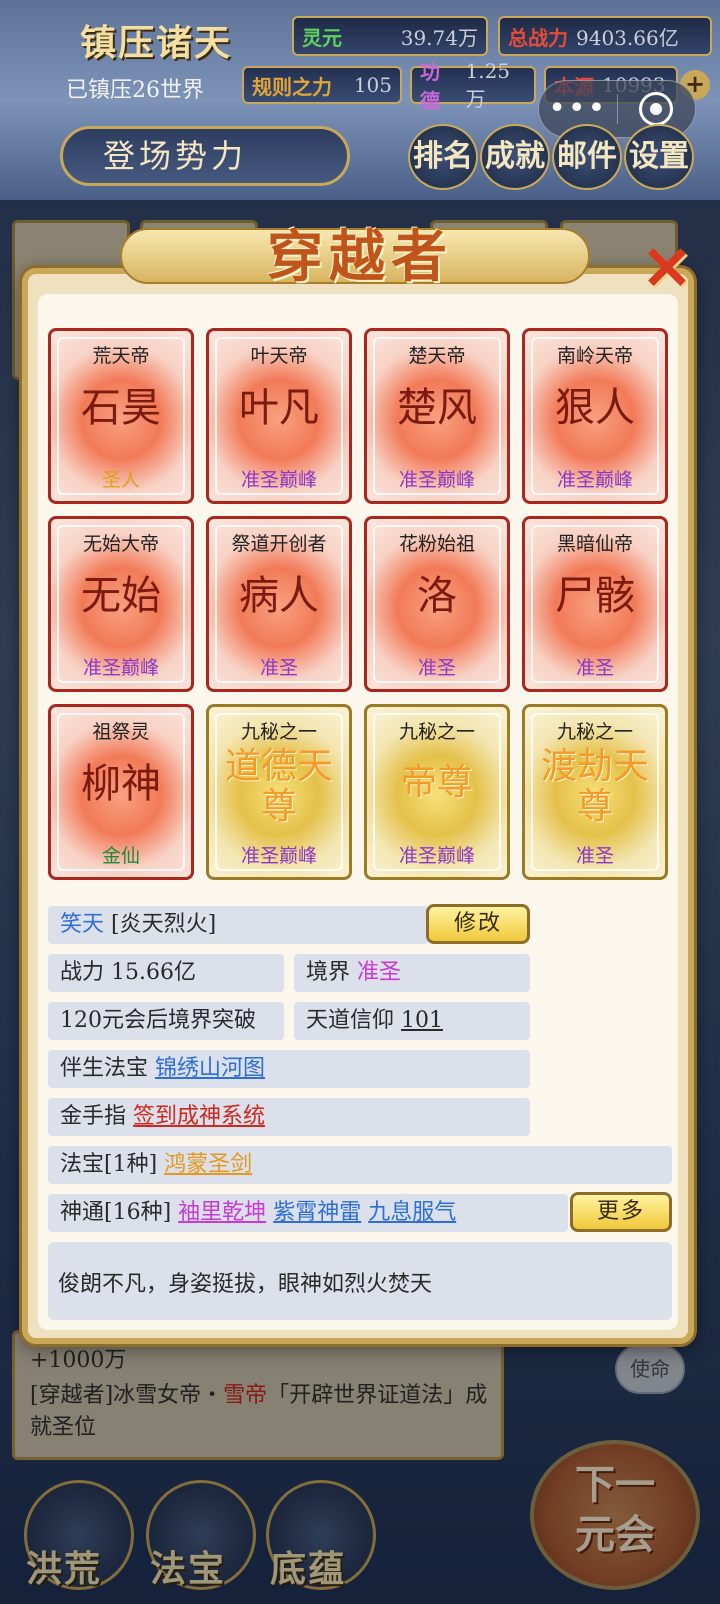 The image size is (720, 1604). I want to click on card-name: 叶凡, so click(279, 408).